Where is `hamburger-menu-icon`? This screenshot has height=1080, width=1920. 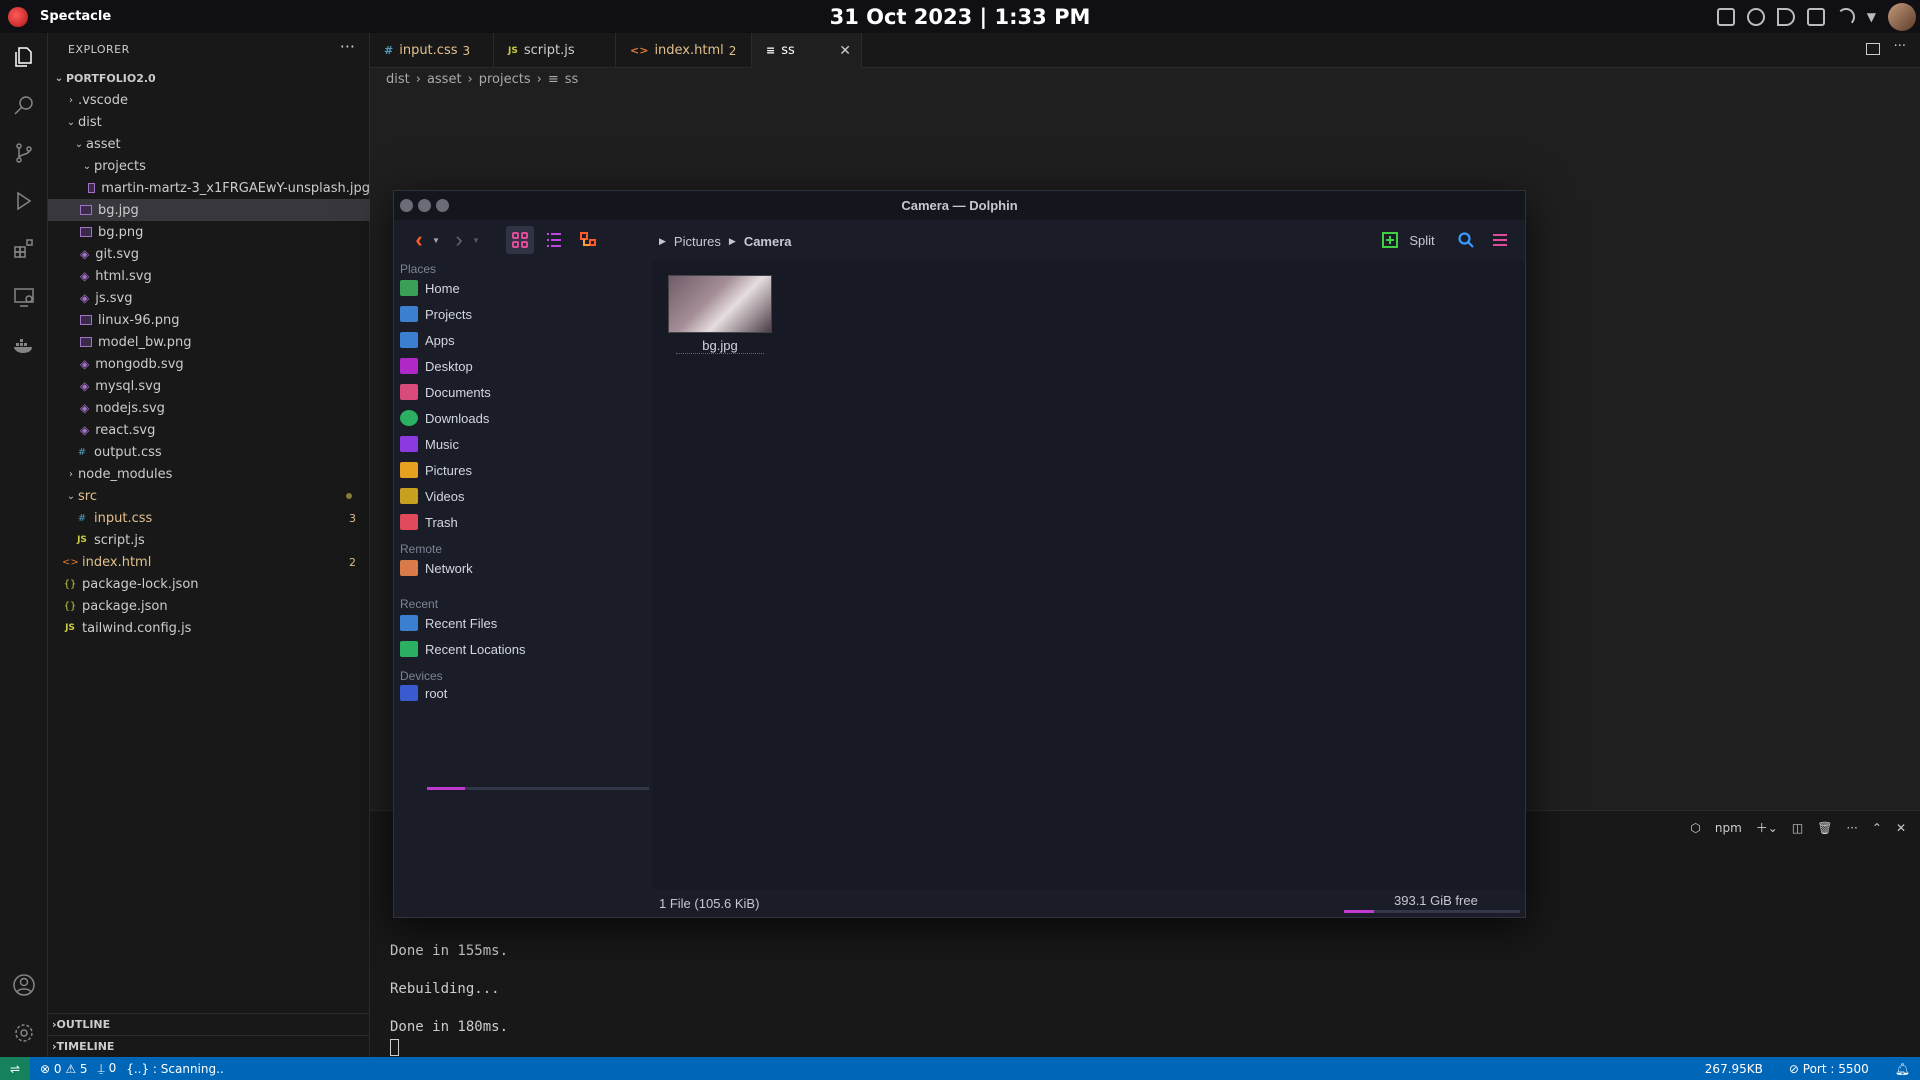
hamburger-menu-icon is located at coordinates (1500, 240).